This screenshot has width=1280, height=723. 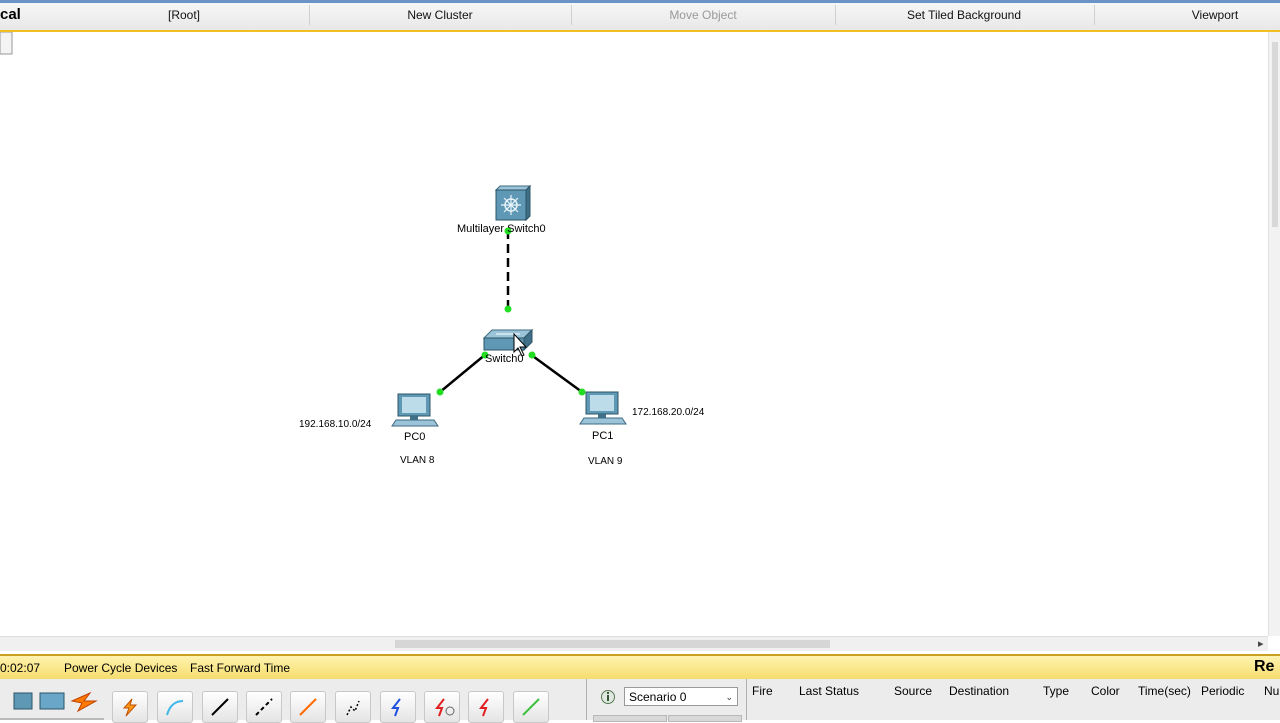 I want to click on serial-dte-icon, so click(x=483, y=707).